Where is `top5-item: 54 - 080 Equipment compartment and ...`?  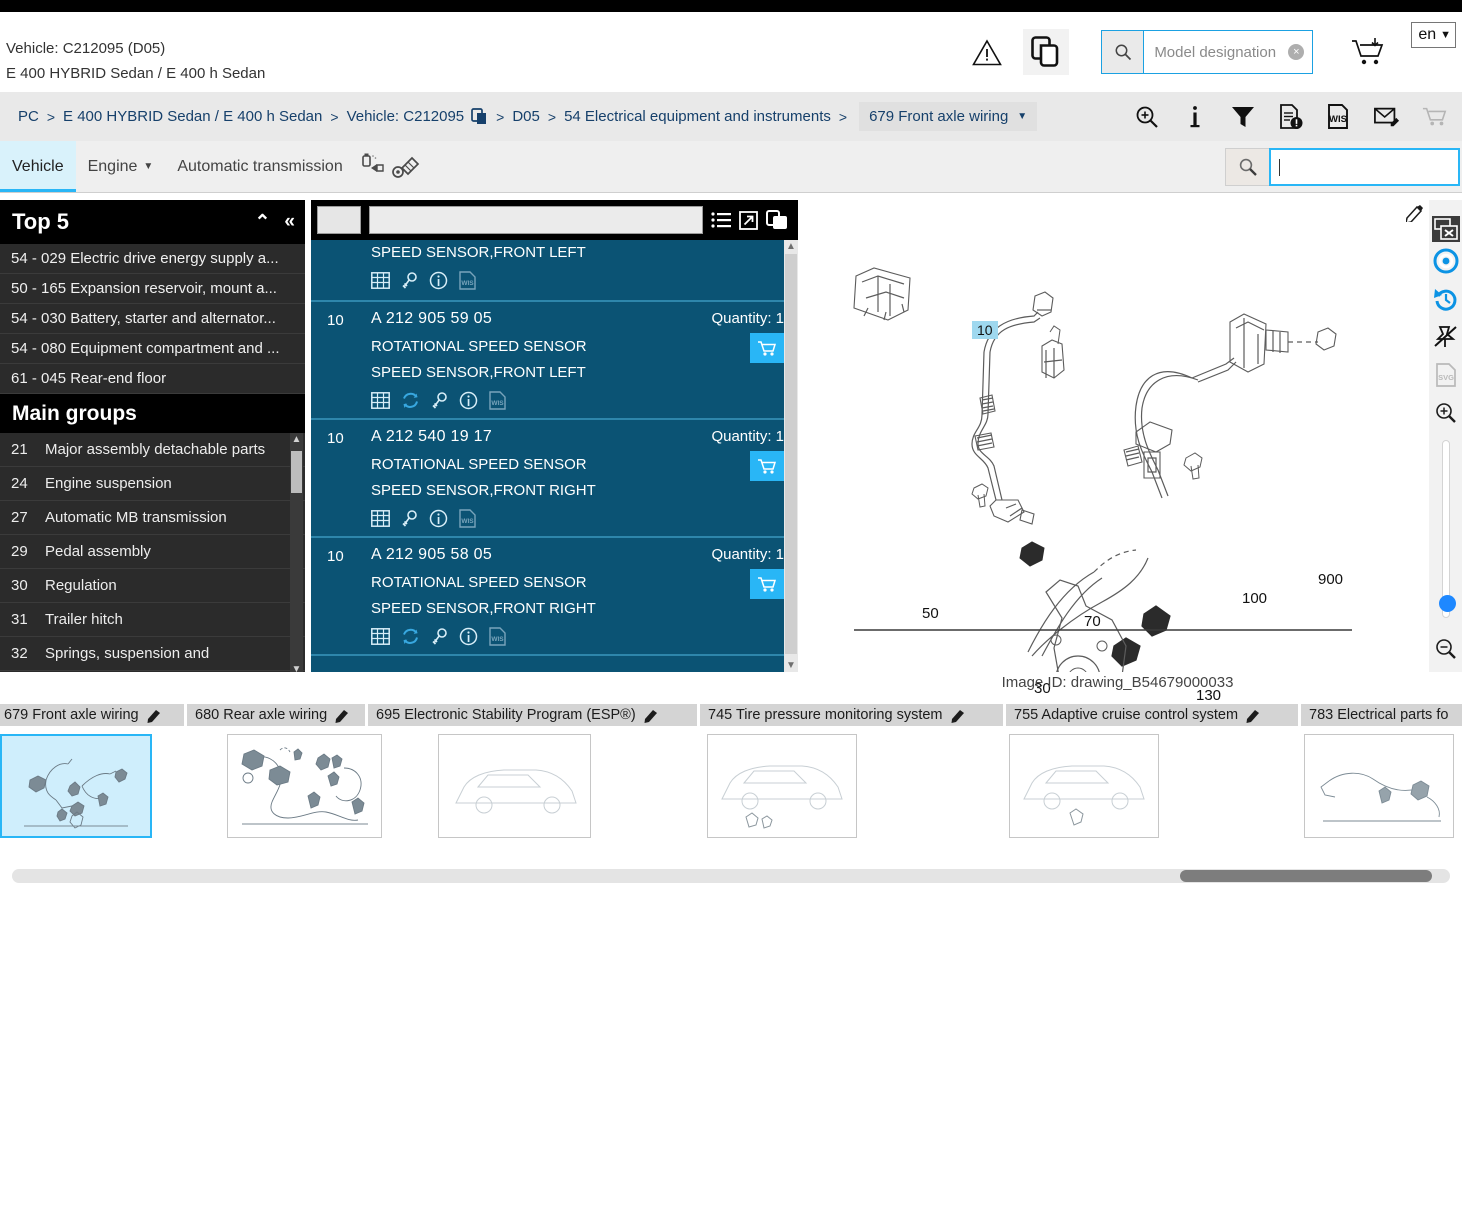
top5-item: 54 - 080 Equipment compartment and ... is located at coordinates (152, 349).